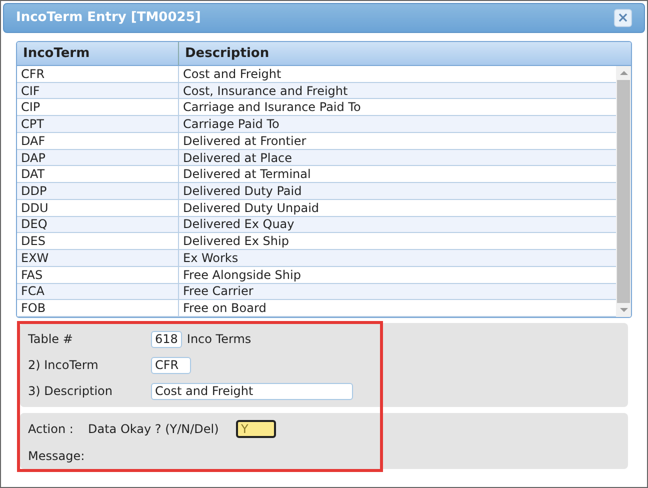 The height and width of the screenshot is (488, 648). I want to click on table-cell: CPT, so click(98, 124).